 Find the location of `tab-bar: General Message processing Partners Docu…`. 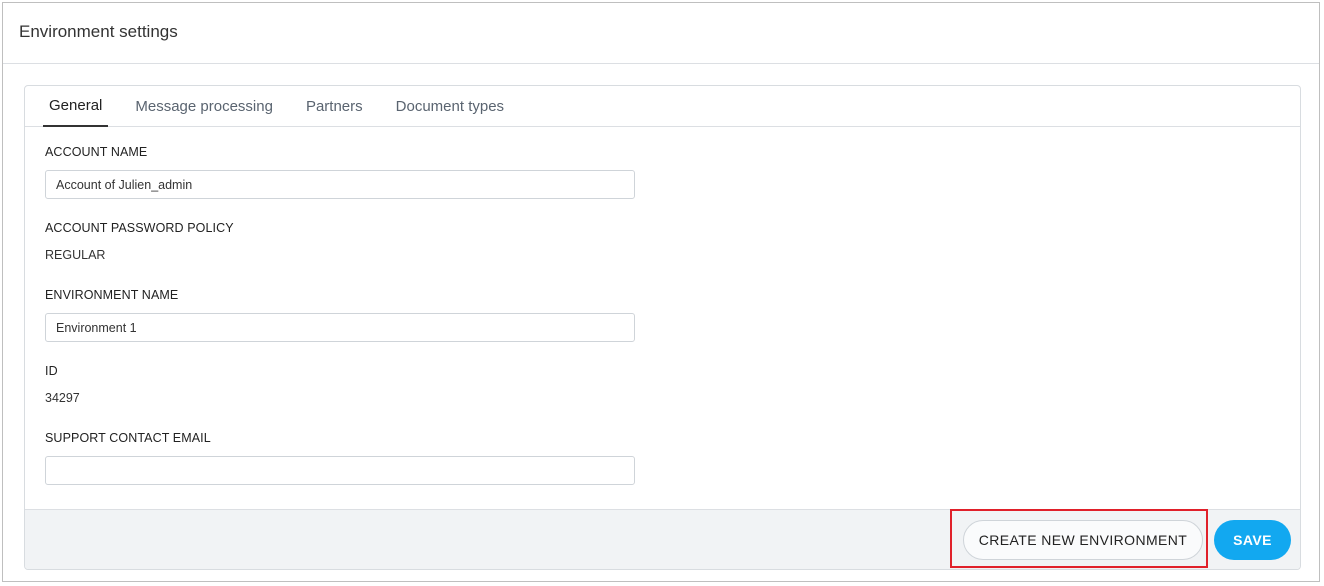

tab-bar: General Message processing Partners Docu… is located at coordinates (662, 106).